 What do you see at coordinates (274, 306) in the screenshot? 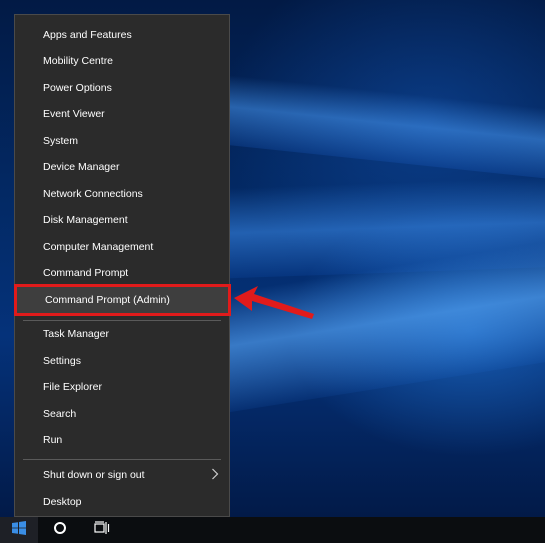
I see `red-arrow-icon` at bounding box center [274, 306].